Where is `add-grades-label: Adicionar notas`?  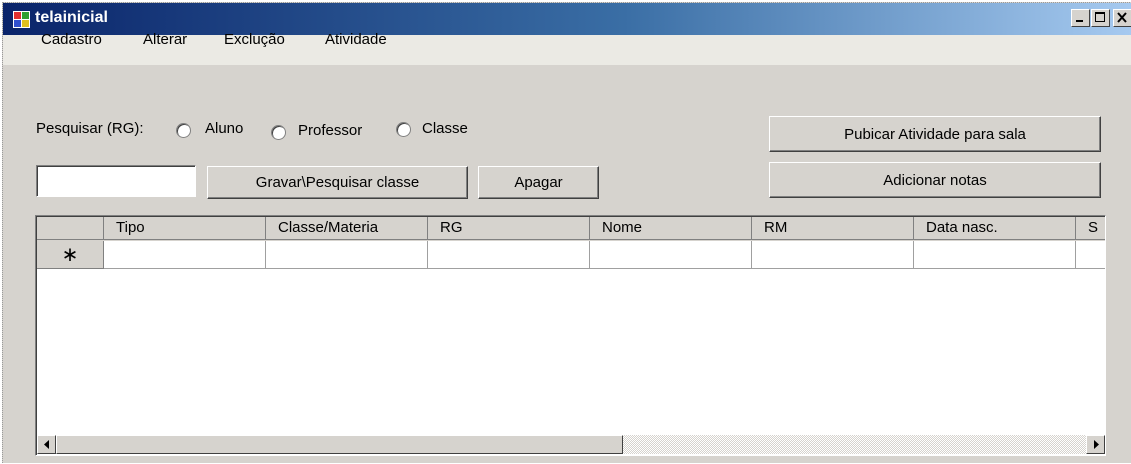
add-grades-label: Adicionar notas is located at coordinates (935, 180).